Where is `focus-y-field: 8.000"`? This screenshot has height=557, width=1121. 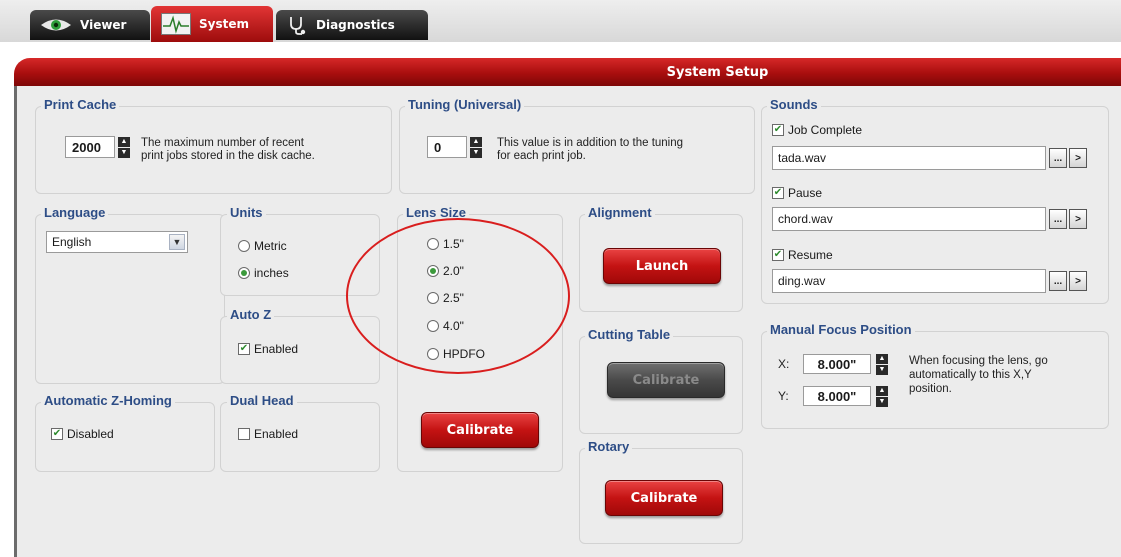 focus-y-field: 8.000" is located at coordinates (837, 396).